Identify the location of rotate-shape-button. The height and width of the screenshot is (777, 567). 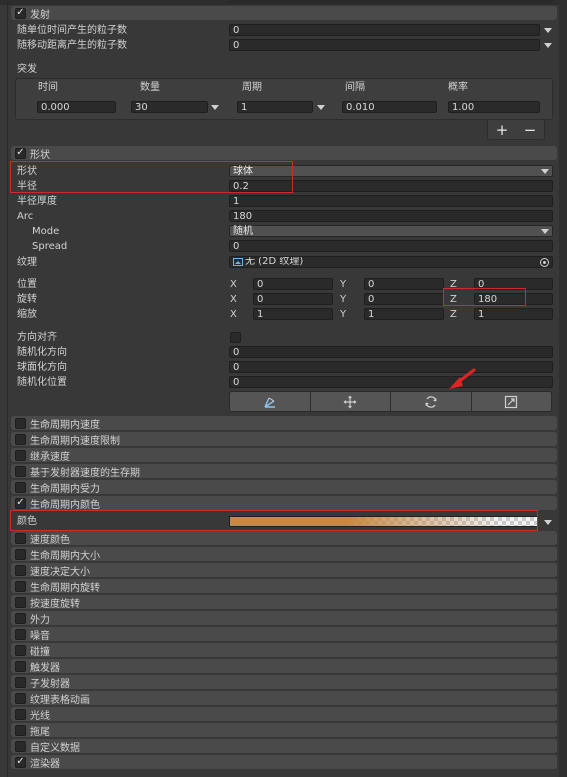
(431, 401).